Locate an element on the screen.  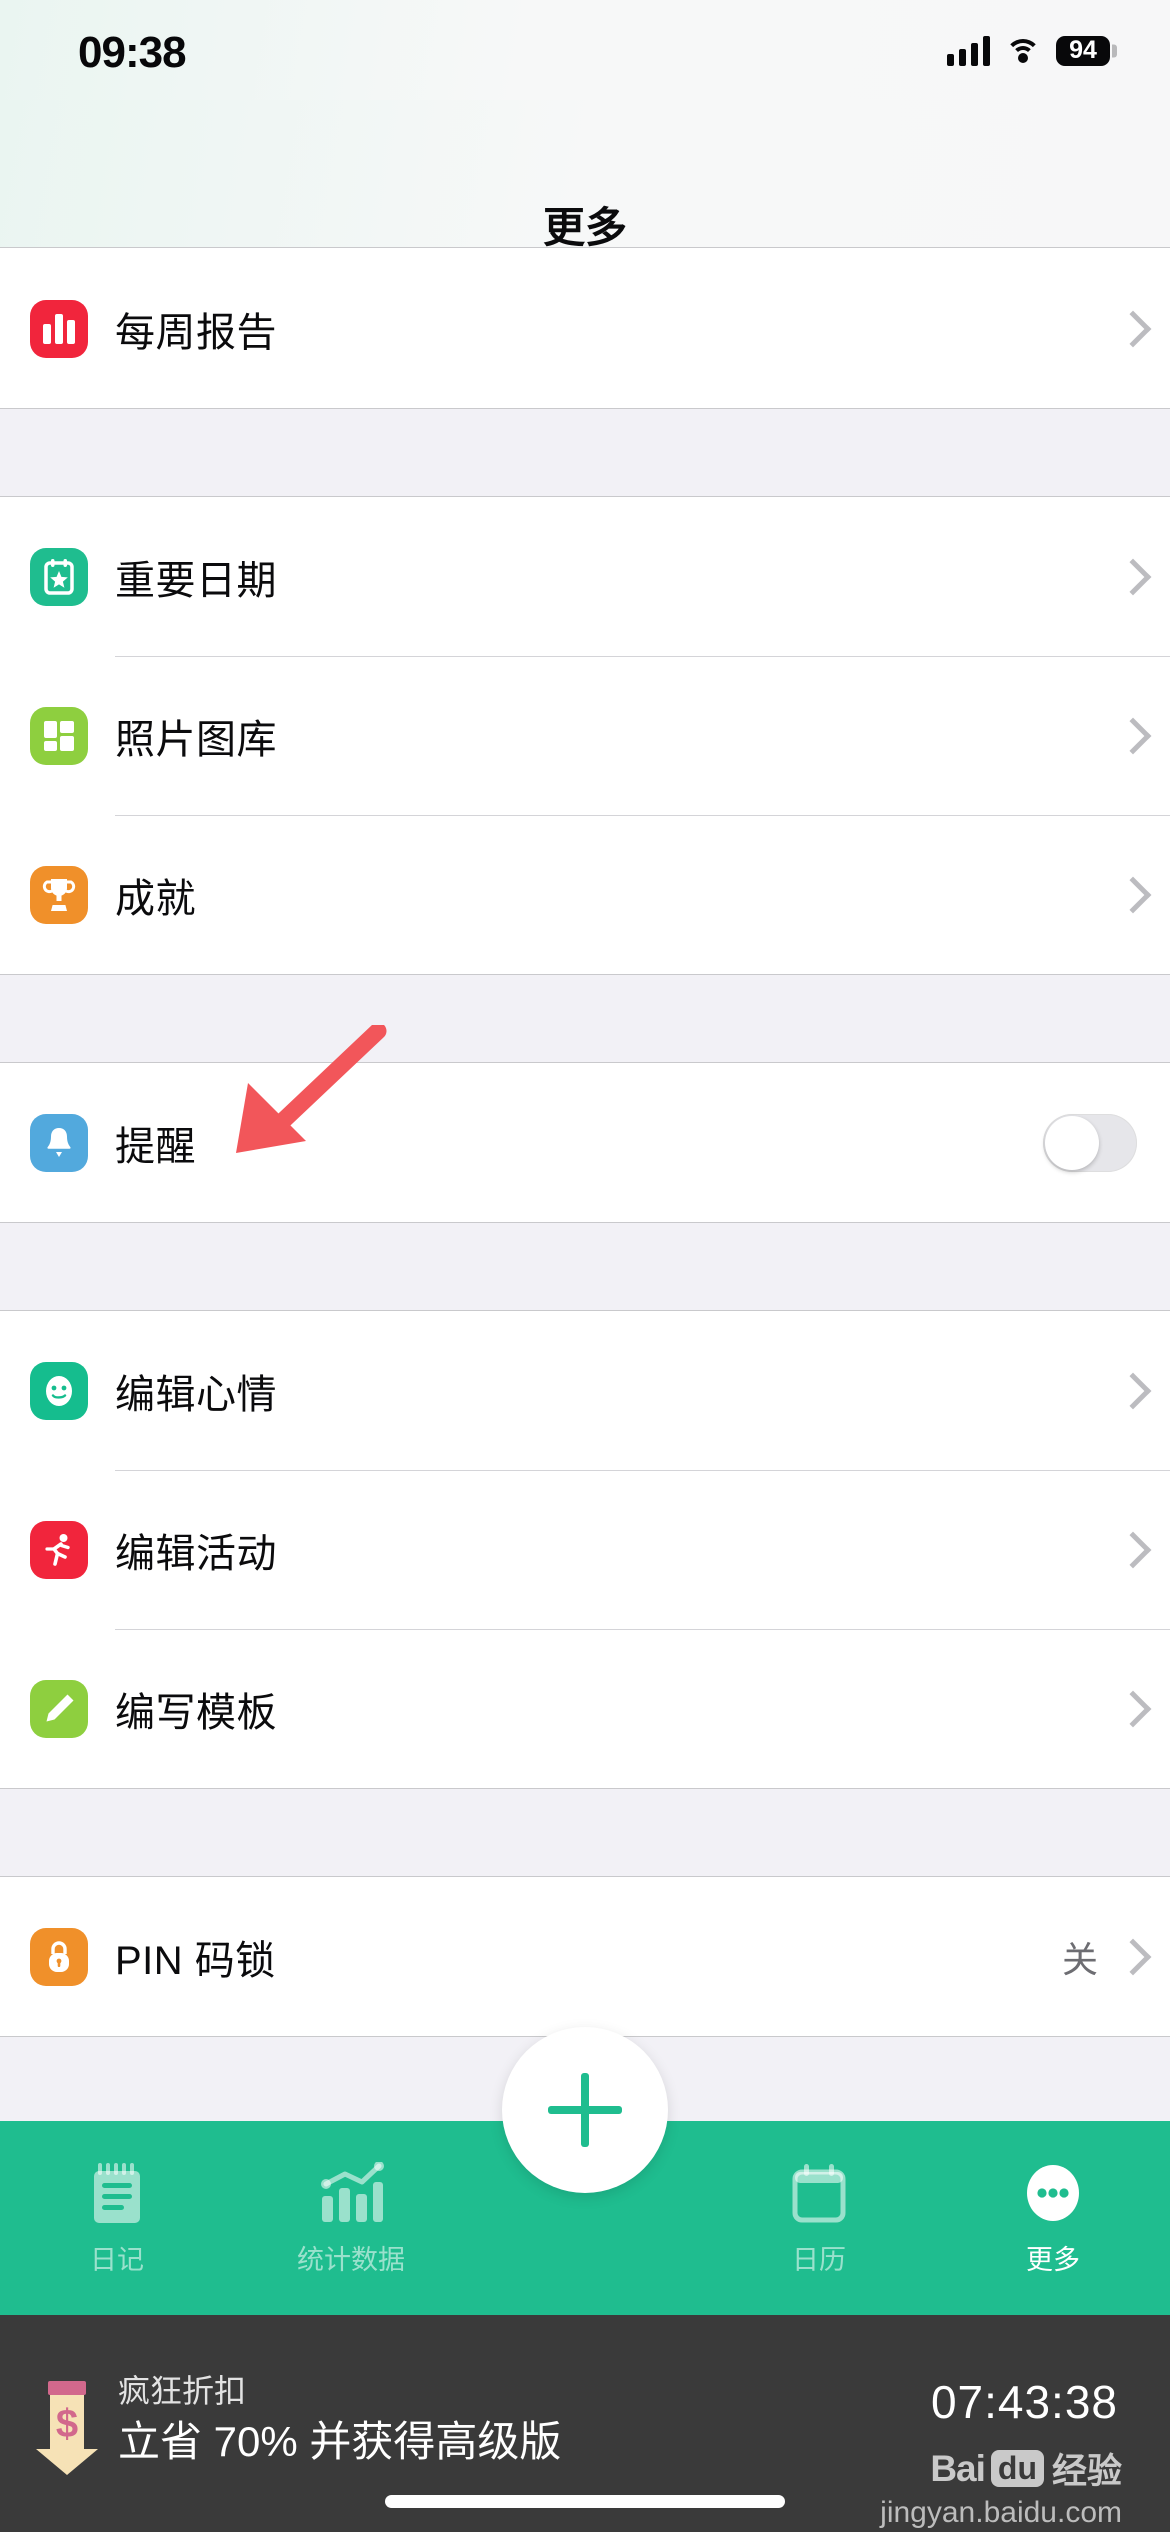
lock-icon is located at coordinates (59, 1956).